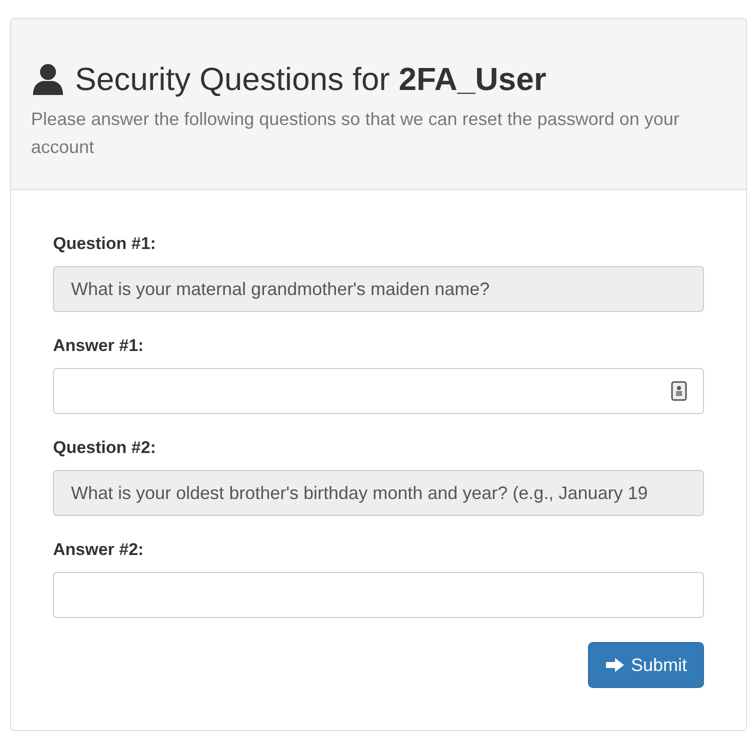 This screenshot has width=755, height=749. I want to click on instructions-text: Please answer the following questions so that we can reset the password on your account, so click(355, 133).